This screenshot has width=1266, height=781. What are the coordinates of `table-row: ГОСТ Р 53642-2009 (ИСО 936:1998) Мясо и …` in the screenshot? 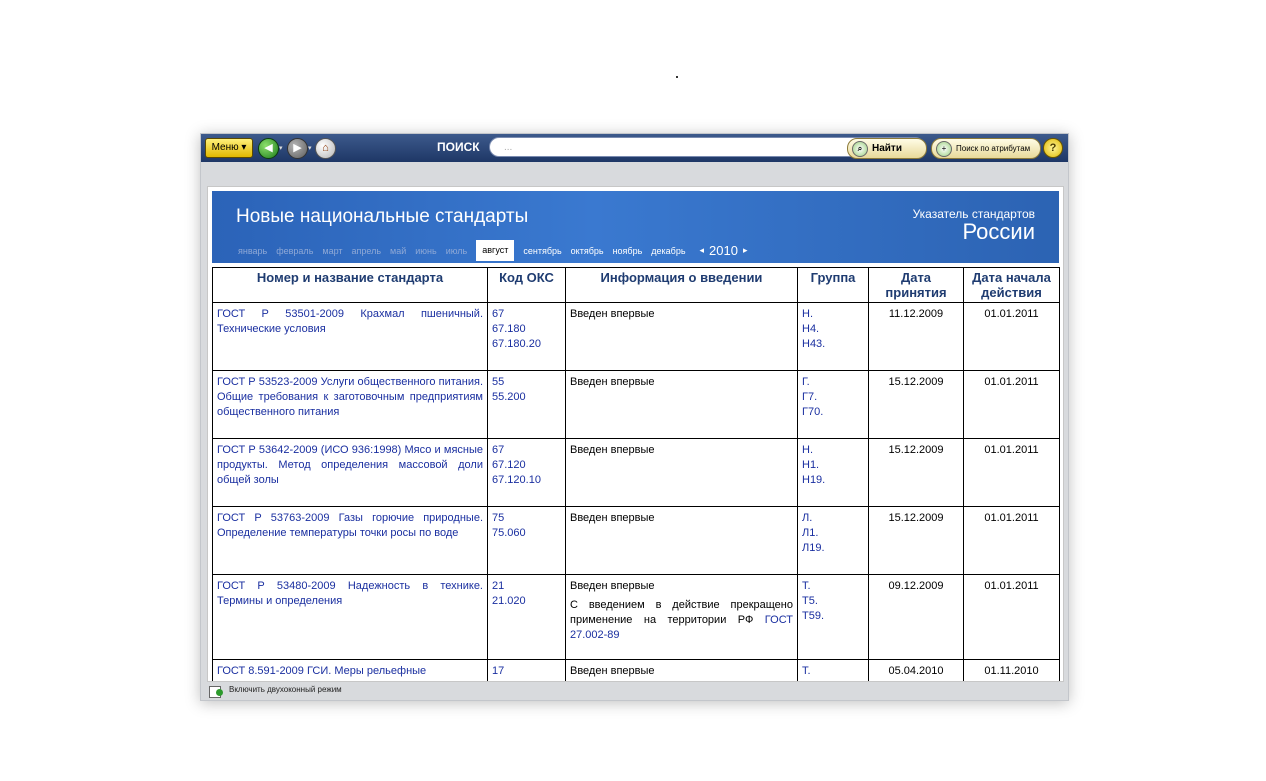 It's located at (636, 472).